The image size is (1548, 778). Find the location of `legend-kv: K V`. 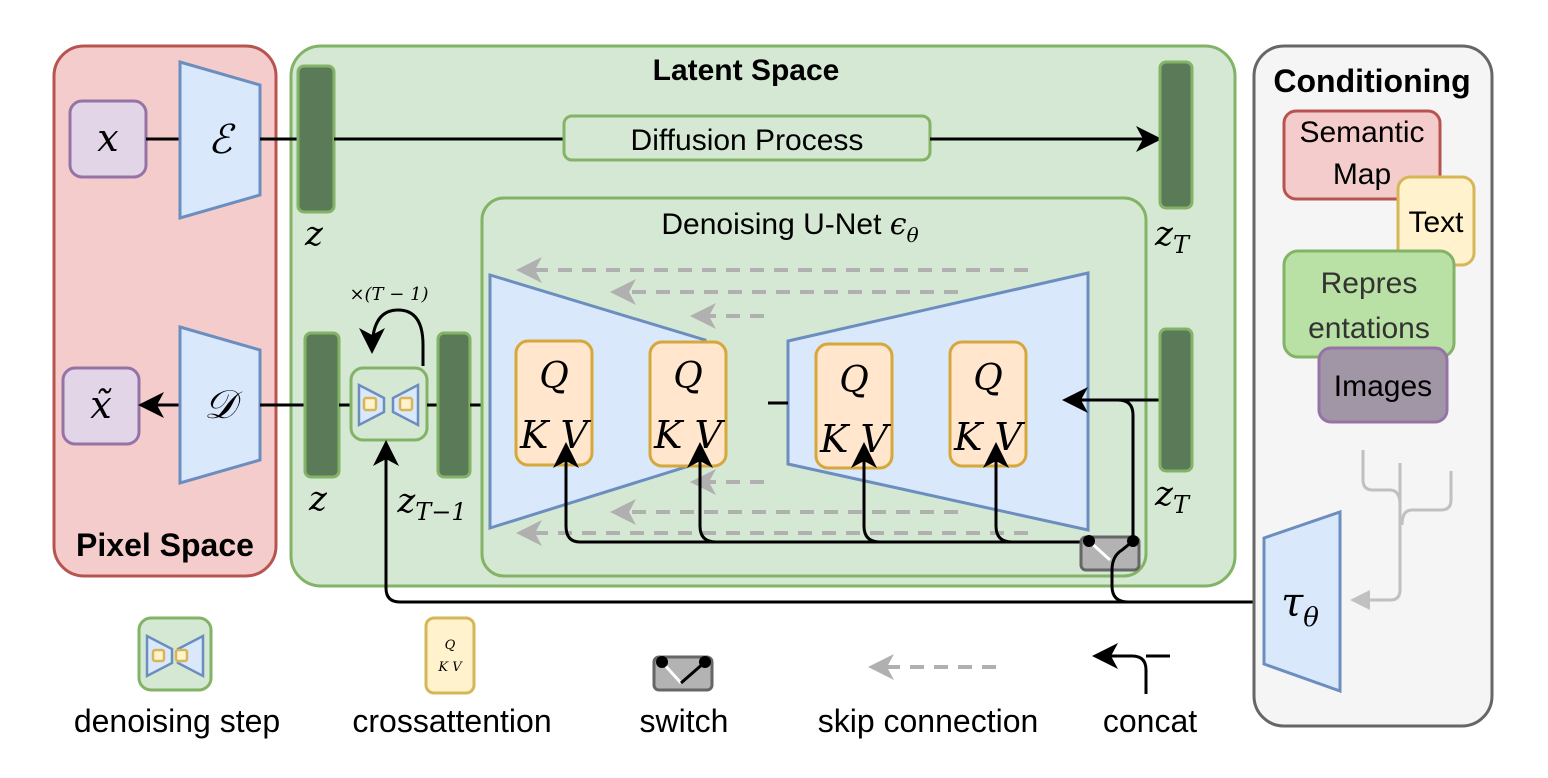

legend-kv: K V is located at coordinates (450, 667).